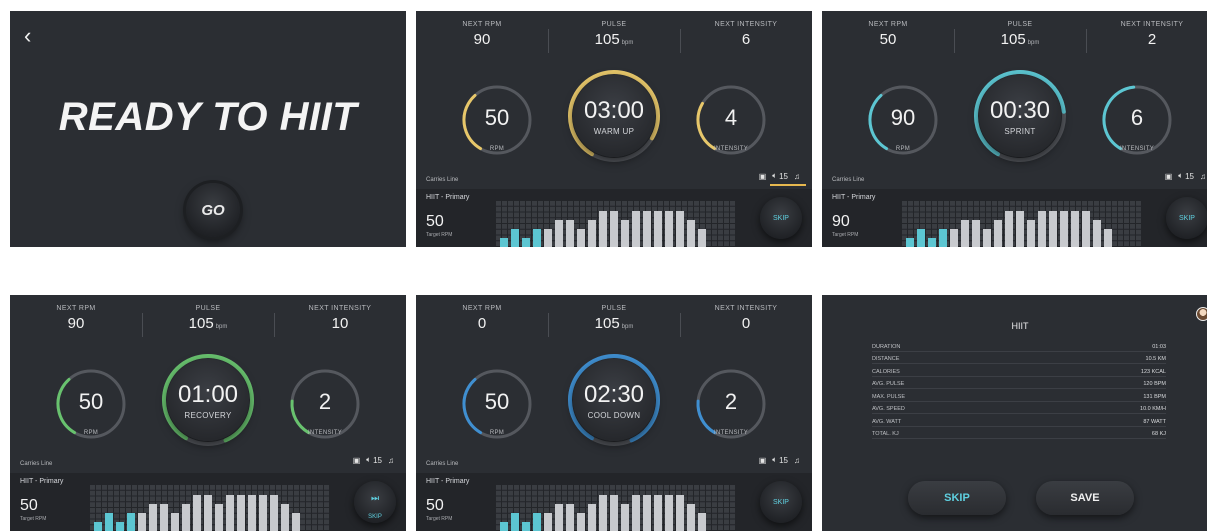 This screenshot has width=1207, height=531. I want to click on go-button: GO, so click(213, 210).